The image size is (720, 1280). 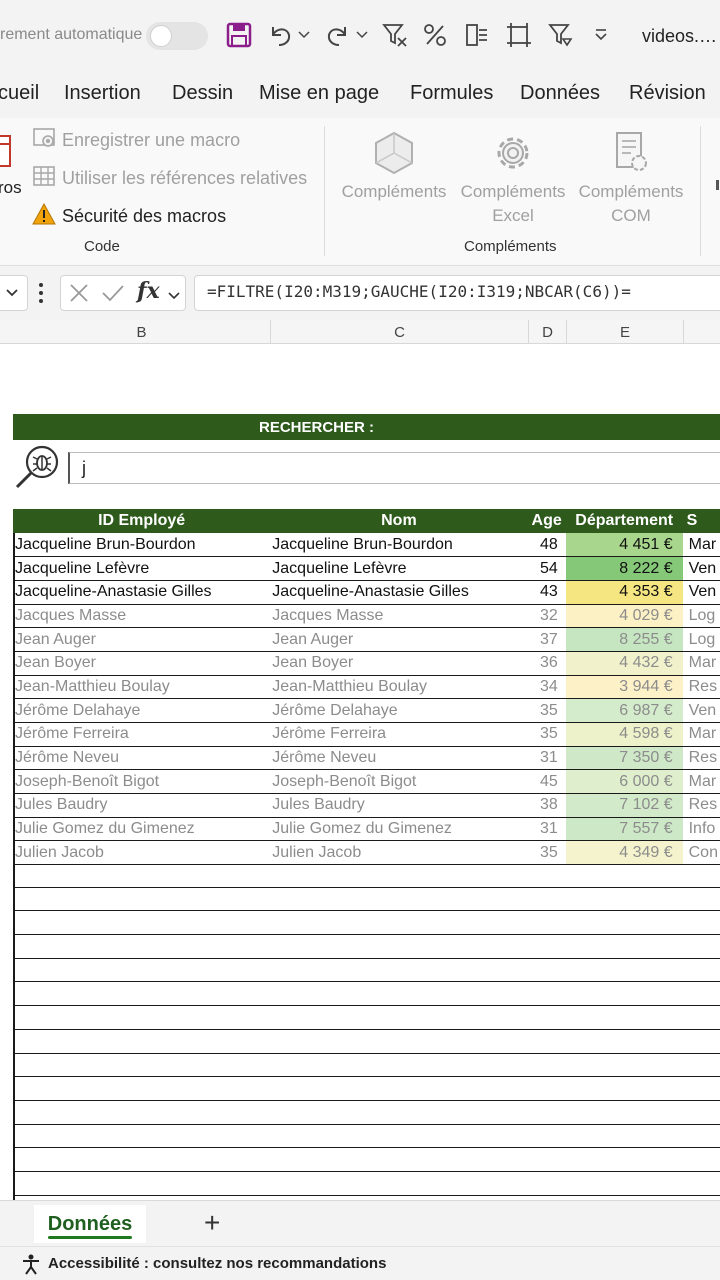 I want to click on cell-age: 43, so click(x=546, y=592).